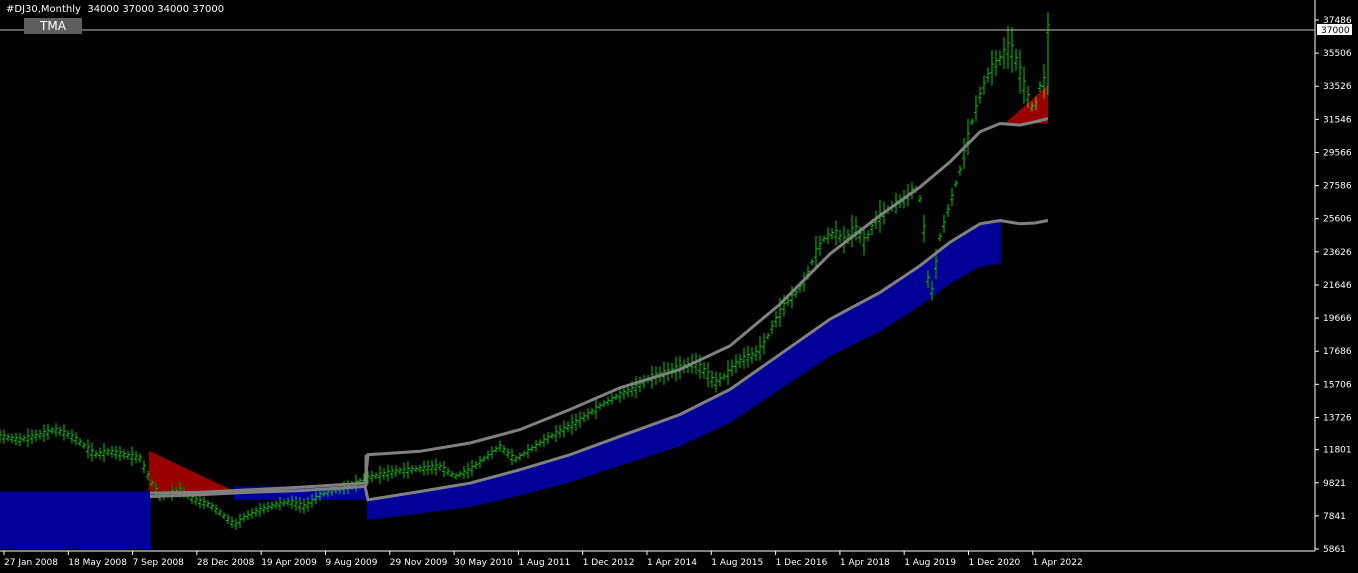  What do you see at coordinates (609, 563) in the screenshot?
I see `x-tick-label: 1 Dec 2012` at bounding box center [609, 563].